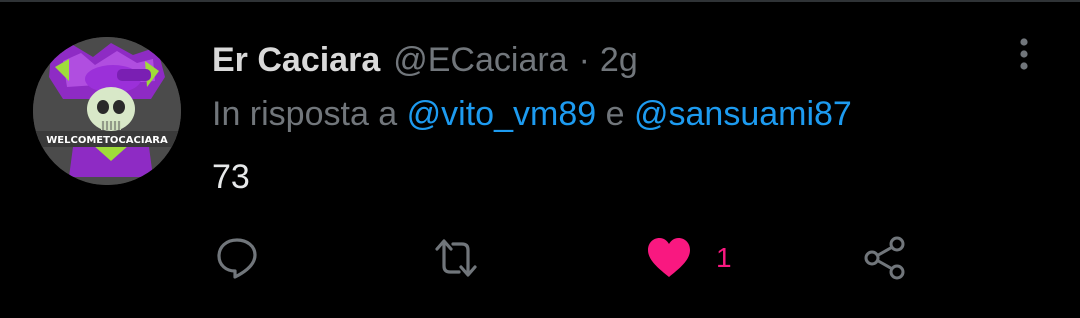 This screenshot has height=318, width=1080. I want to click on retweet-button, so click(456, 258).